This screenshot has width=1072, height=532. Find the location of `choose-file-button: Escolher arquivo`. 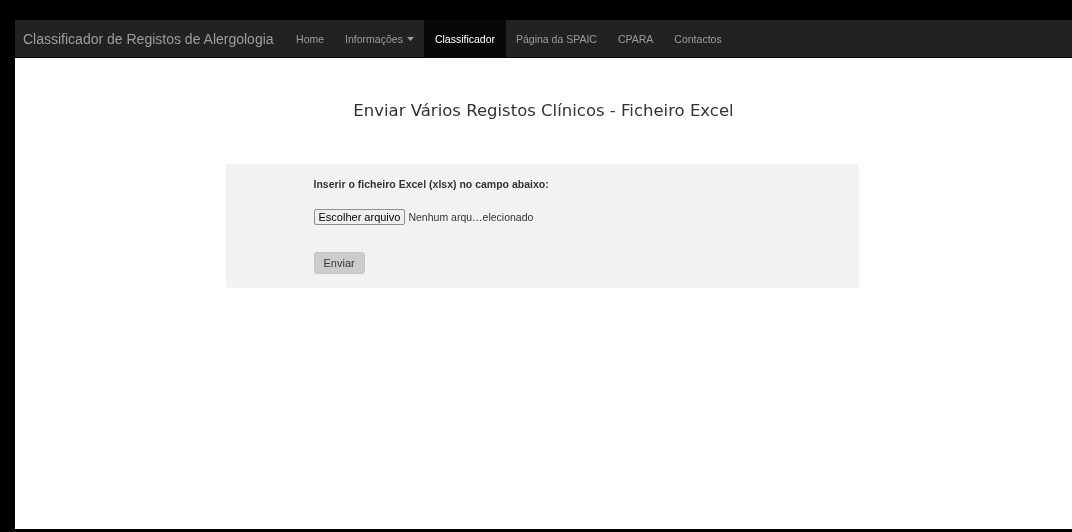

choose-file-button: Escolher arquivo is located at coordinates (359, 217).